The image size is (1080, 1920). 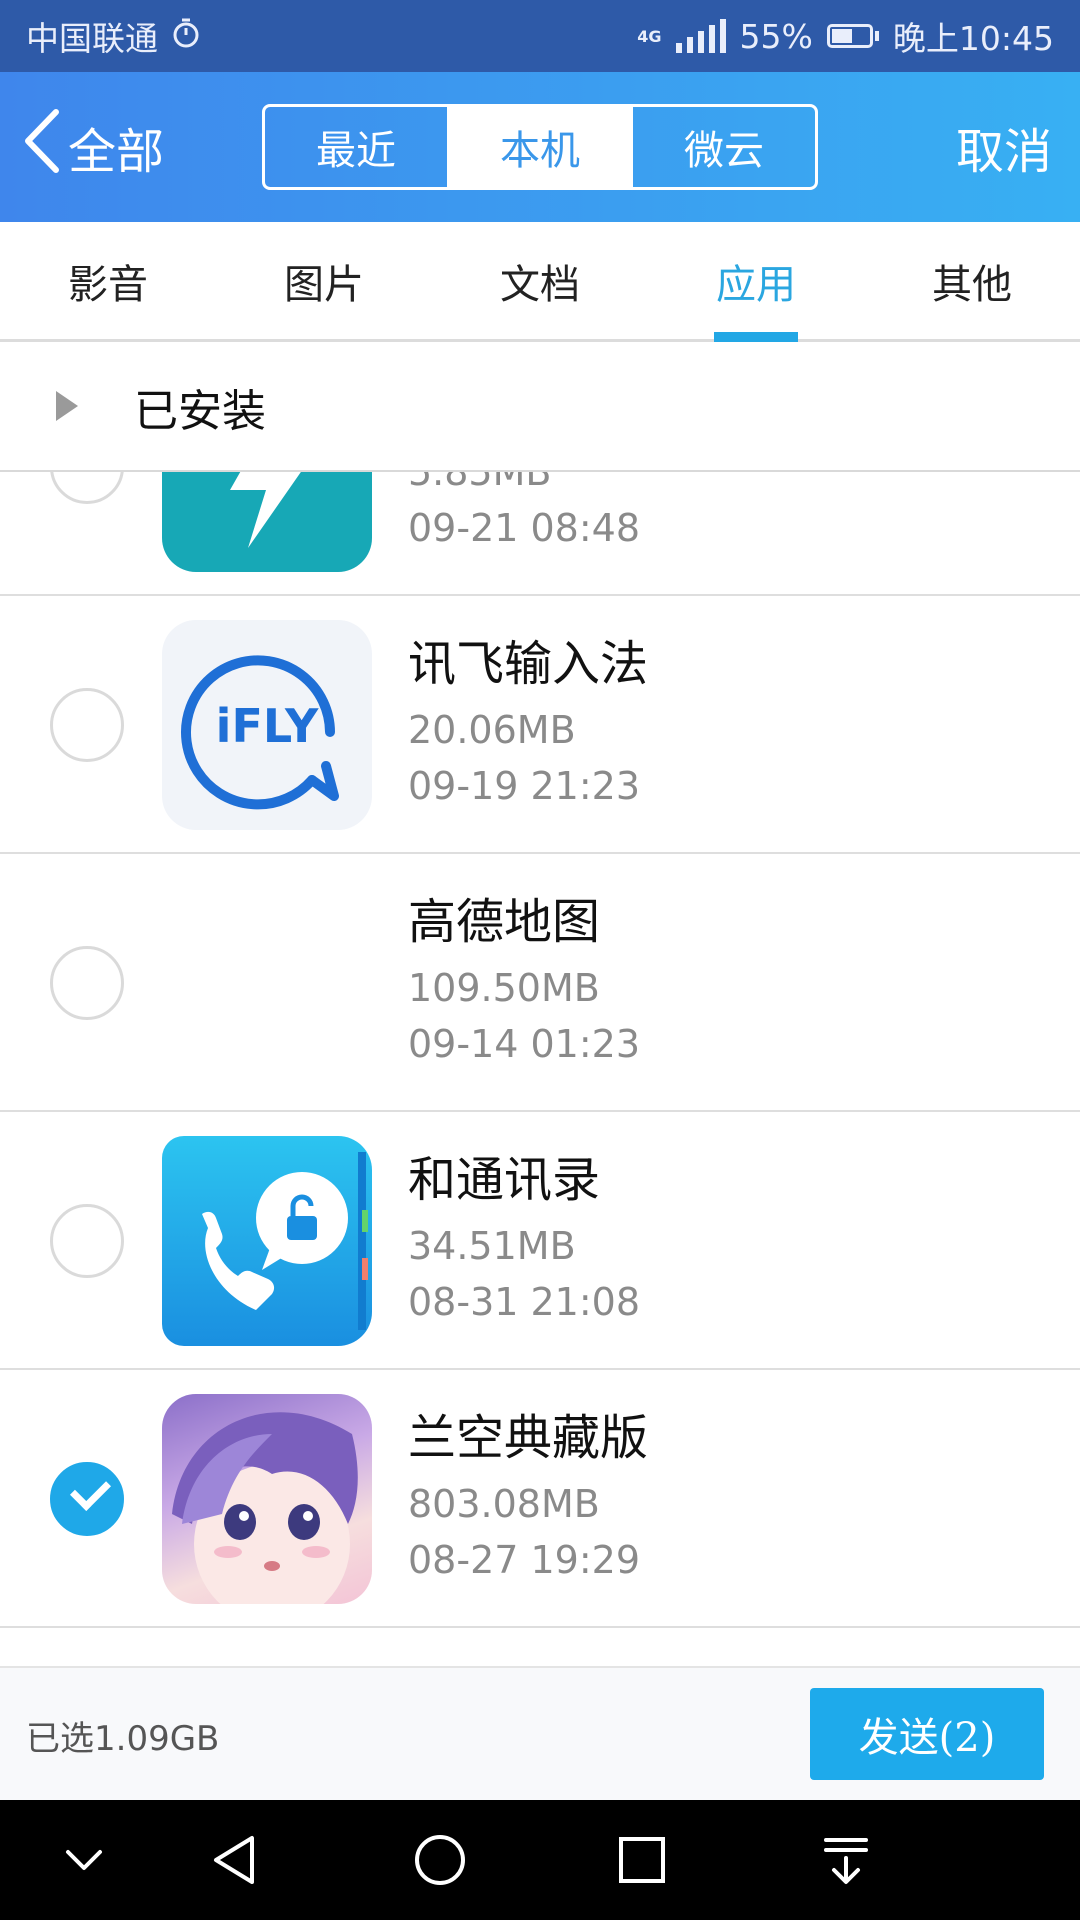 I want to click on app-name: 讯飞输入法, so click(x=528, y=664).